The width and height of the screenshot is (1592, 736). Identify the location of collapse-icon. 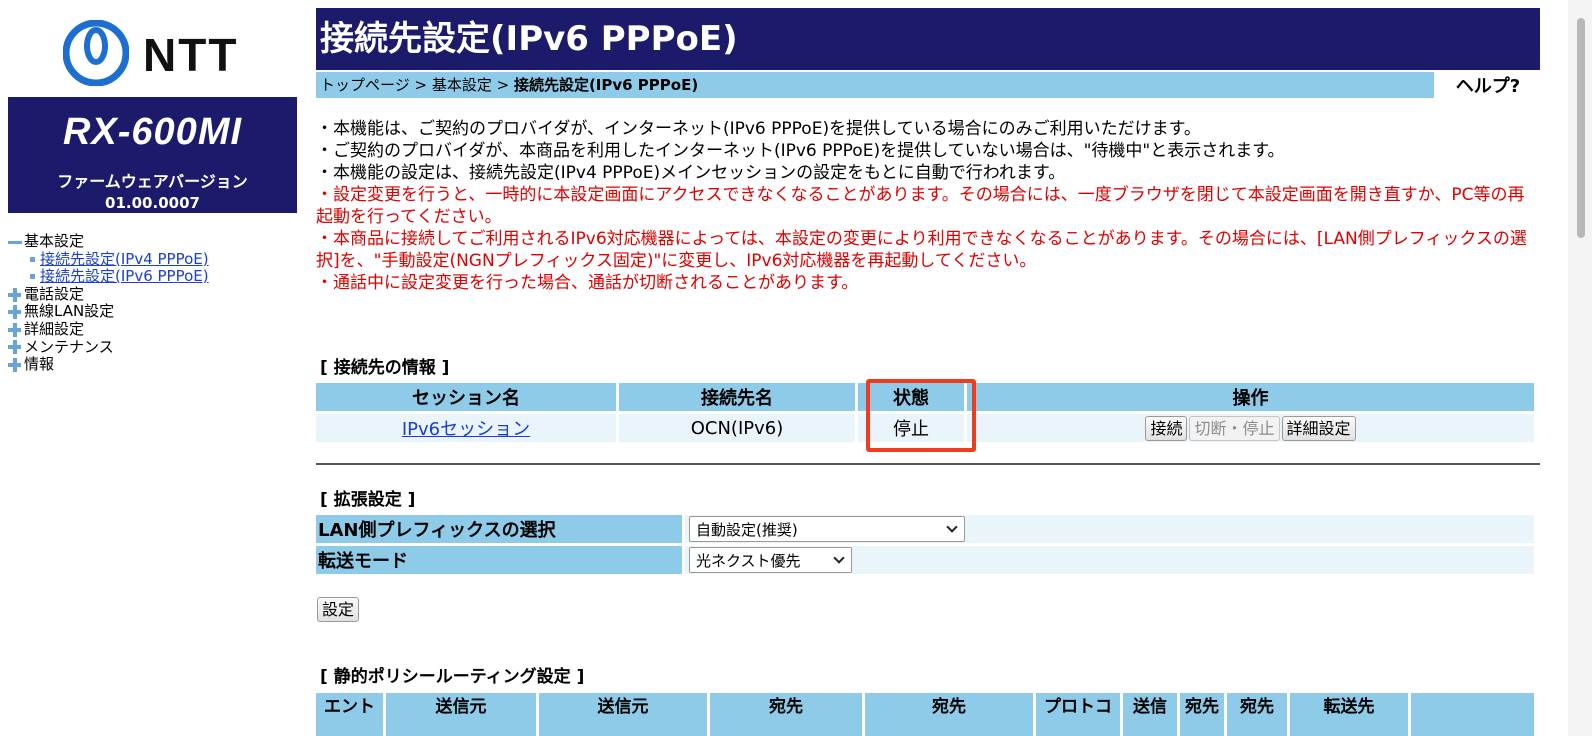
(16, 242).